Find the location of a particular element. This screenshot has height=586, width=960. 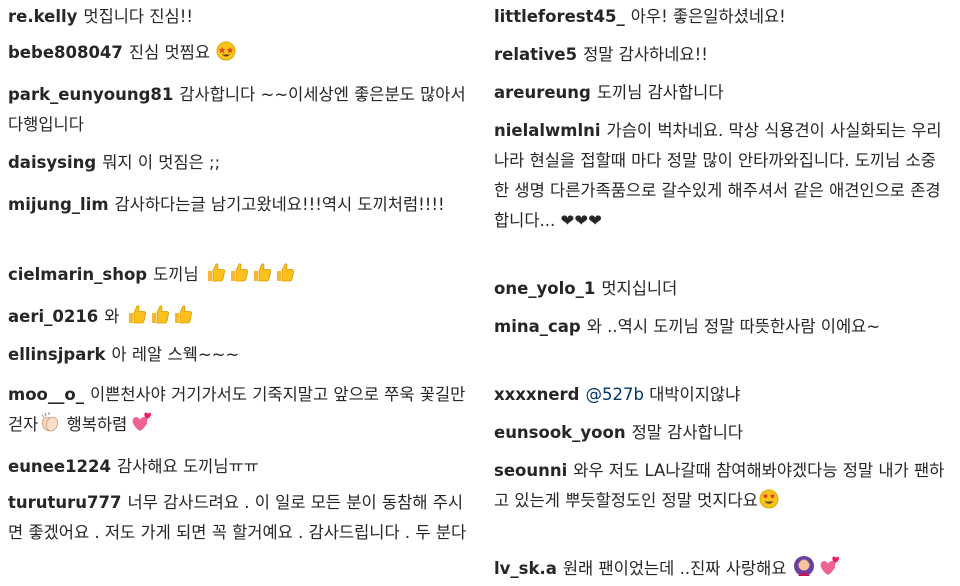

comment-username: eunee1224 is located at coordinates (59, 466).